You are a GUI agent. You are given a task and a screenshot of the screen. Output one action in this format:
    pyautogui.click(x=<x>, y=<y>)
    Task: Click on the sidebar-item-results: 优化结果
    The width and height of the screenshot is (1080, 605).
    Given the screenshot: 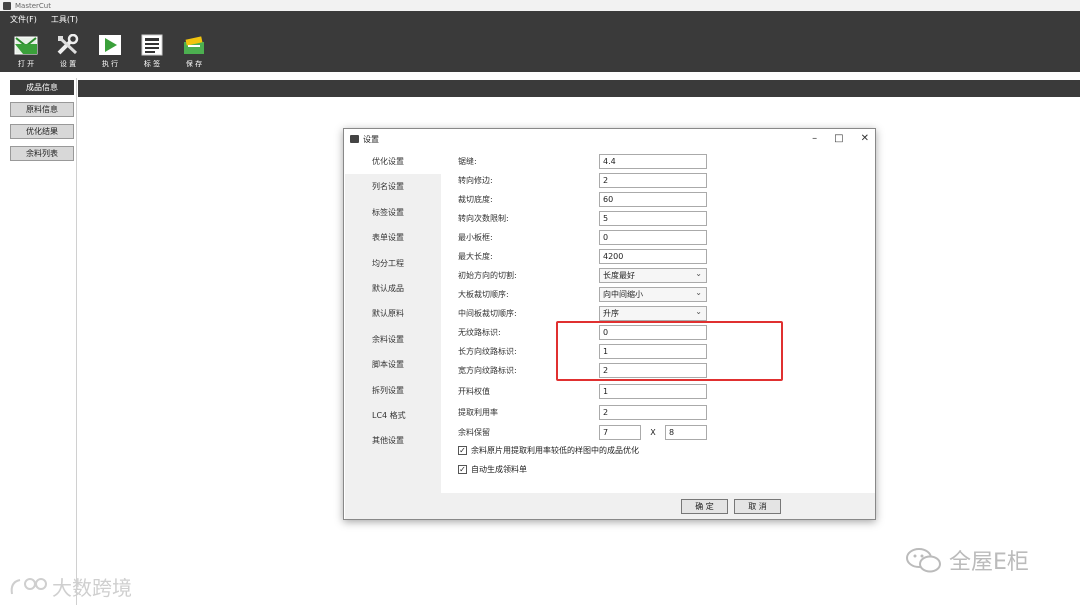 What is the action you would take?
    pyautogui.click(x=42, y=131)
    